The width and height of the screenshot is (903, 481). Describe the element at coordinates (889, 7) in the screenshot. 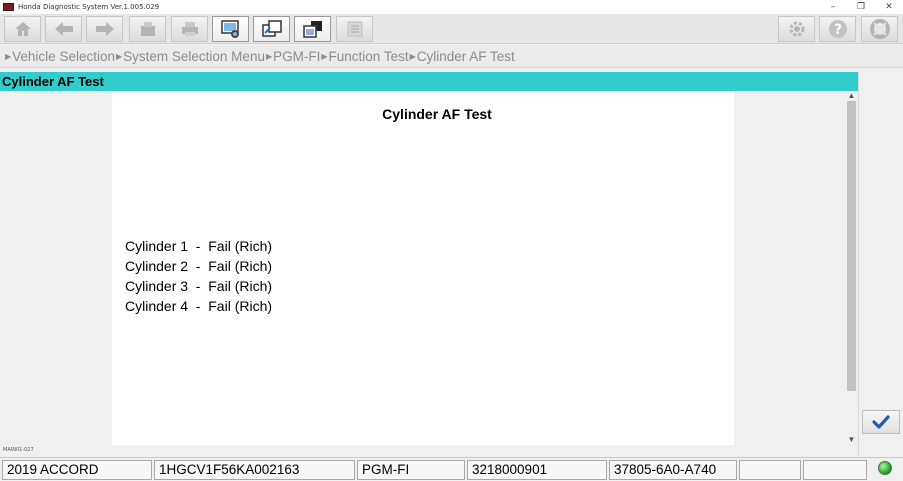

I see `close-window-button: ✕` at that location.